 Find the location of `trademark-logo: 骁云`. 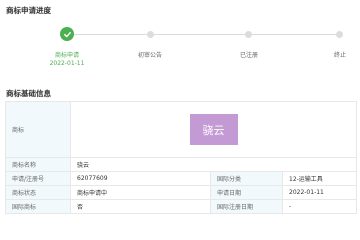

trademark-logo: 骁云 is located at coordinates (213, 129).